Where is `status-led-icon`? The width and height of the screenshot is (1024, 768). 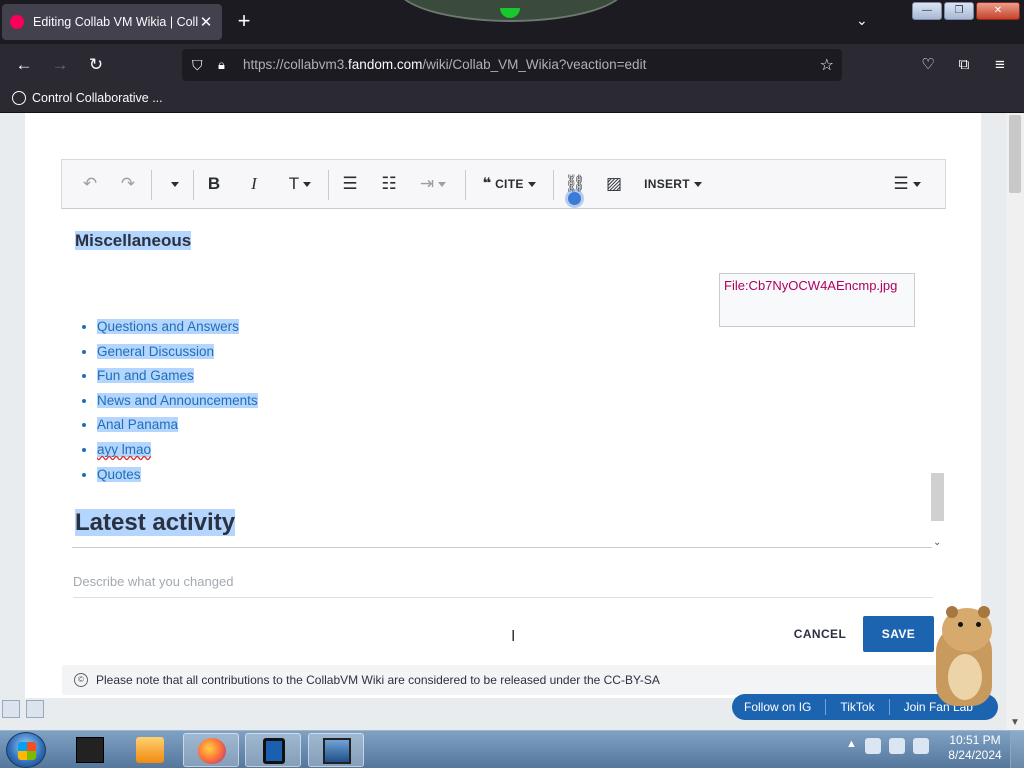
status-led-icon is located at coordinates (510, 13).